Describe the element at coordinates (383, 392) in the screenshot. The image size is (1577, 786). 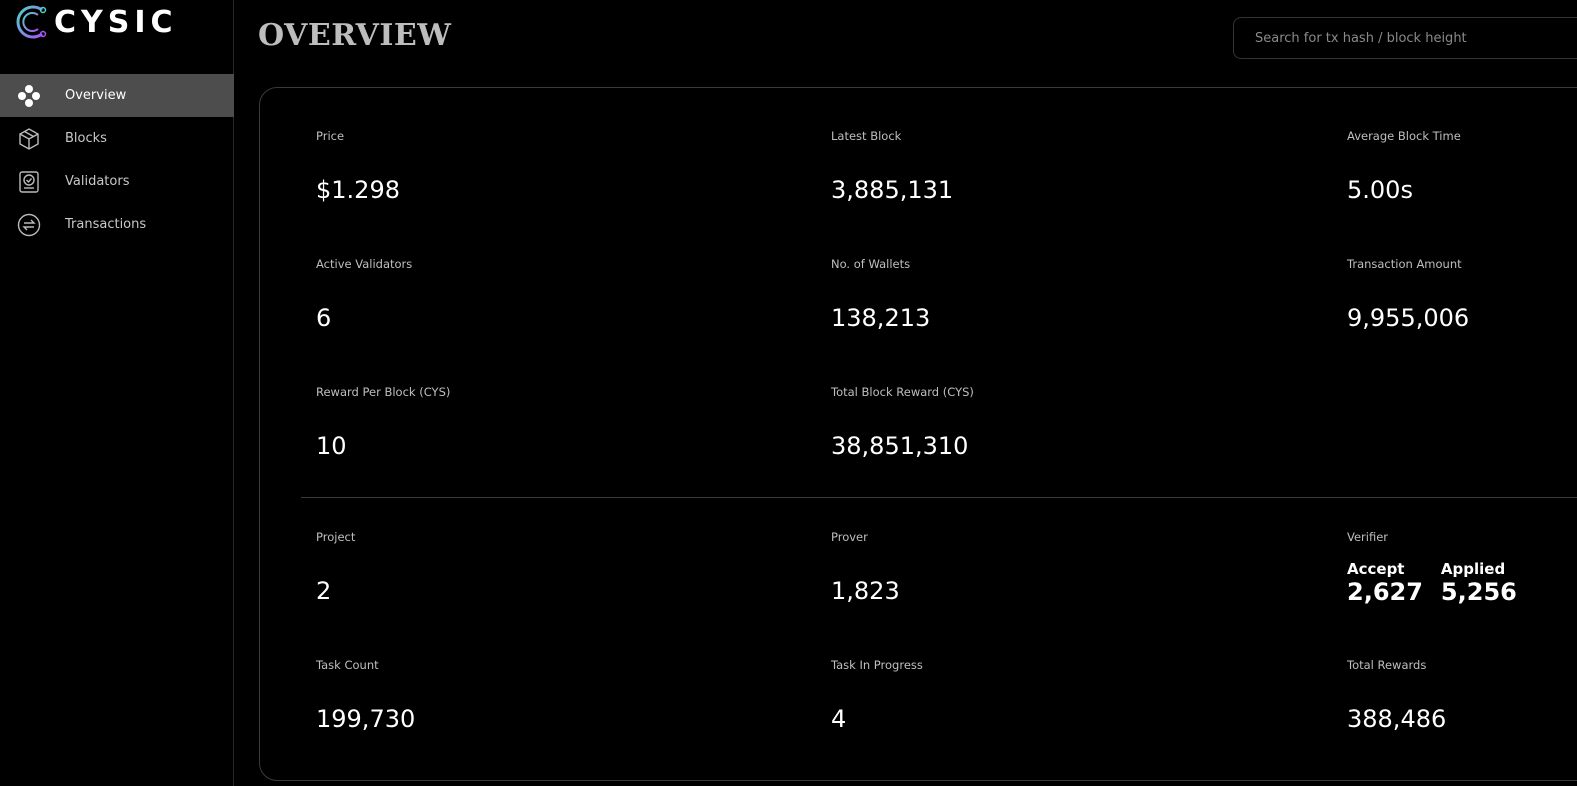
I see `stat-label: Reward Per Block (CYS)` at that location.